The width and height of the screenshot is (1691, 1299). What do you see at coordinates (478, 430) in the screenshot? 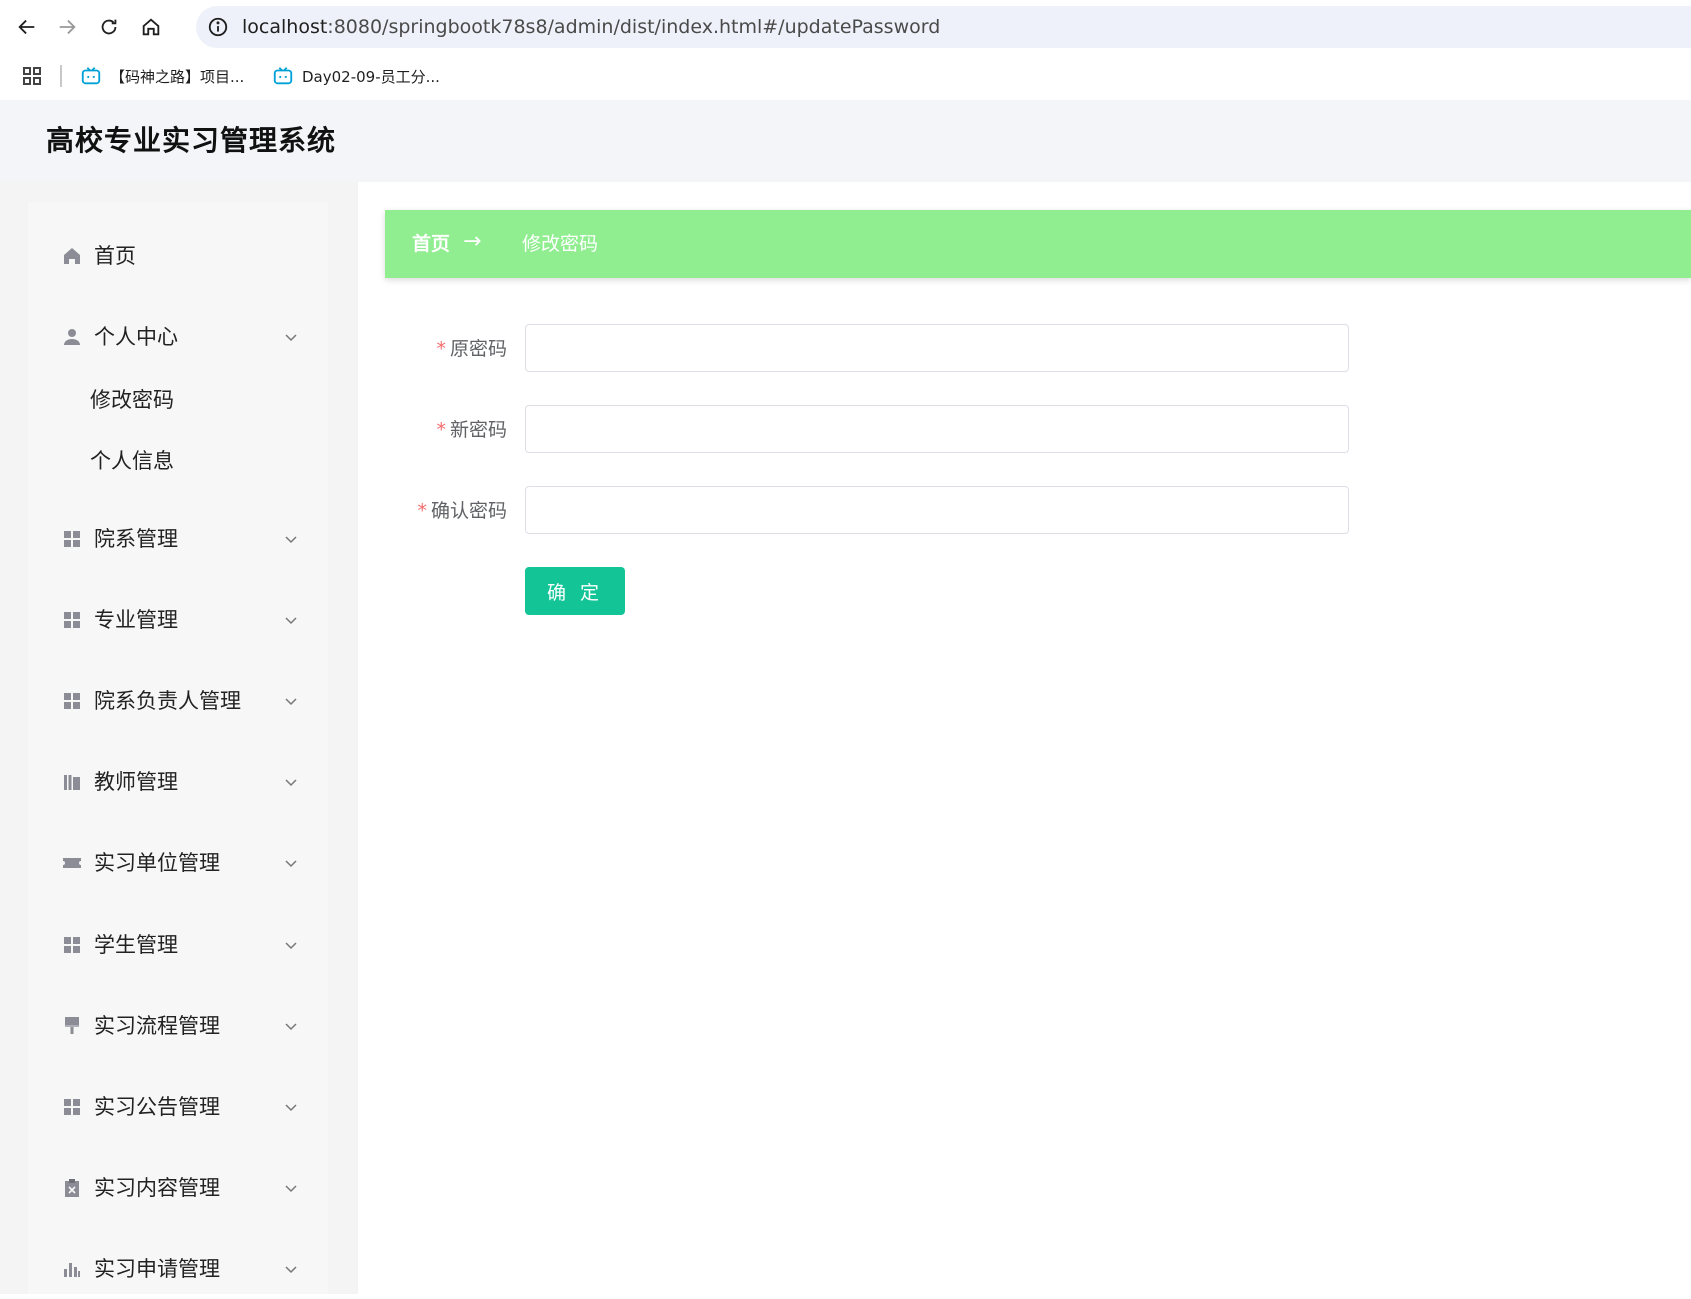
I see `new-password-label-text: 新密码` at bounding box center [478, 430].